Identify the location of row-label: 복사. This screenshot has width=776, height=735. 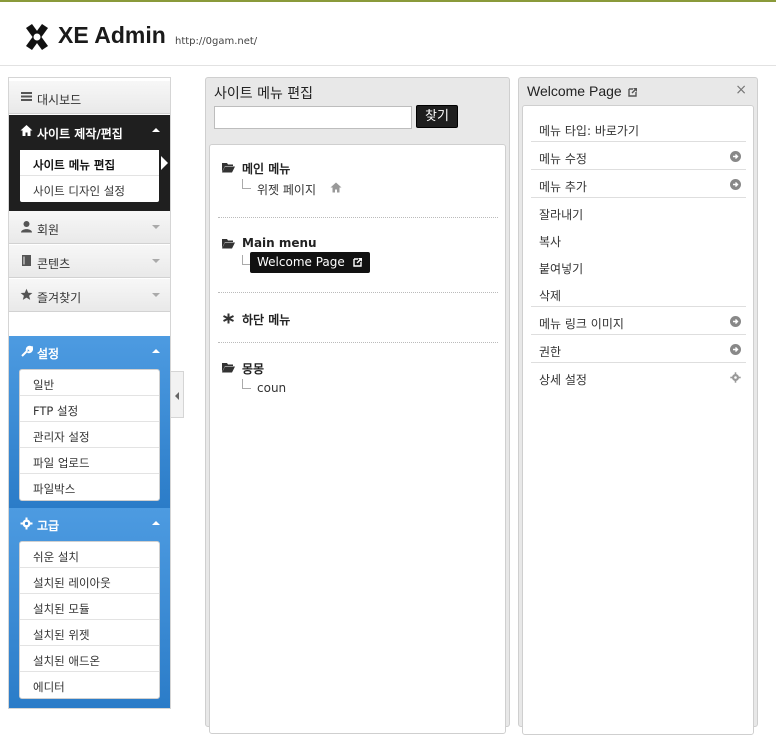
(550, 242).